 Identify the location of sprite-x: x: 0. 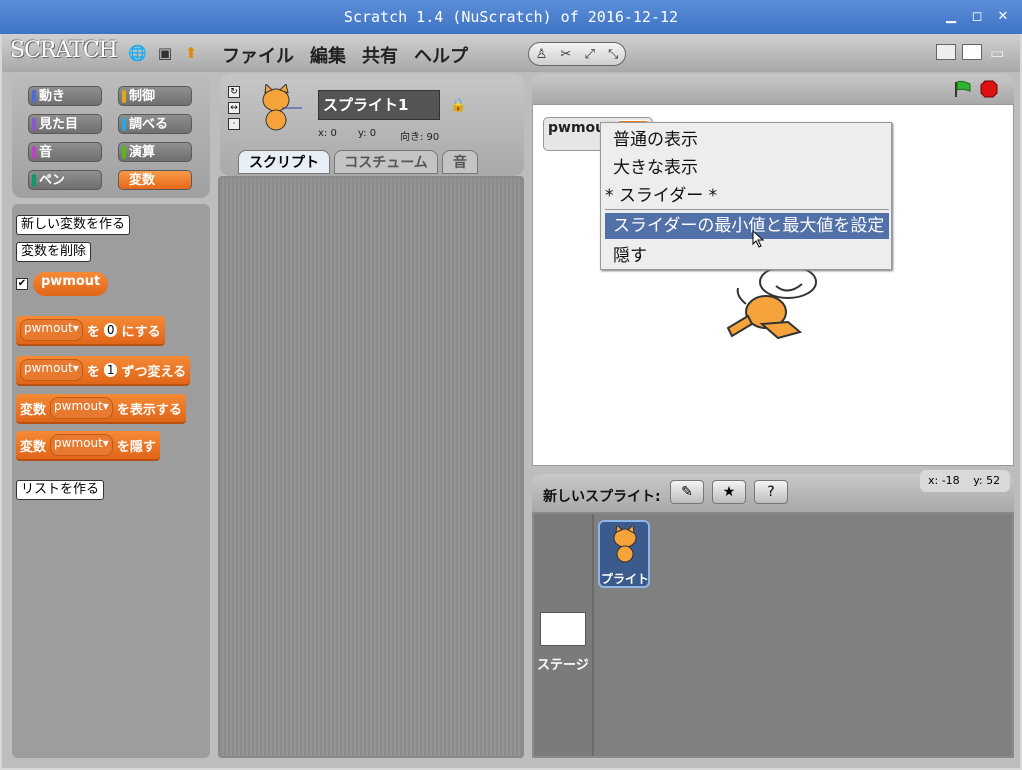
(327, 133).